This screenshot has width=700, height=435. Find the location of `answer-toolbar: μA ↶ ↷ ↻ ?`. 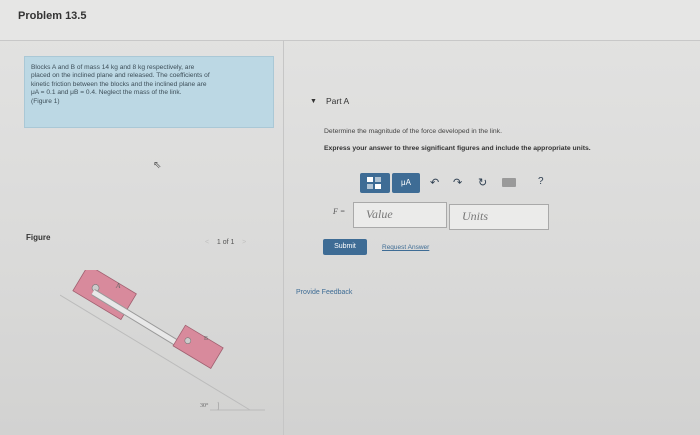

answer-toolbar: μA ↶ ↷ ↻ ? is located at coordinates (455, 183).